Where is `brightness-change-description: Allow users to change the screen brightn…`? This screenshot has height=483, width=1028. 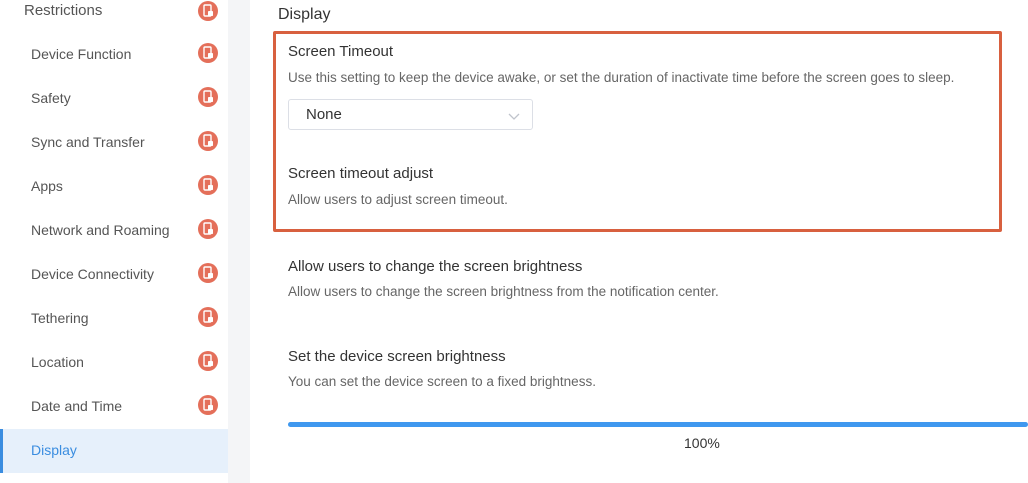
brightness-change-description: Allow users to change the screen brightn… is located at coordinates (503, 291).